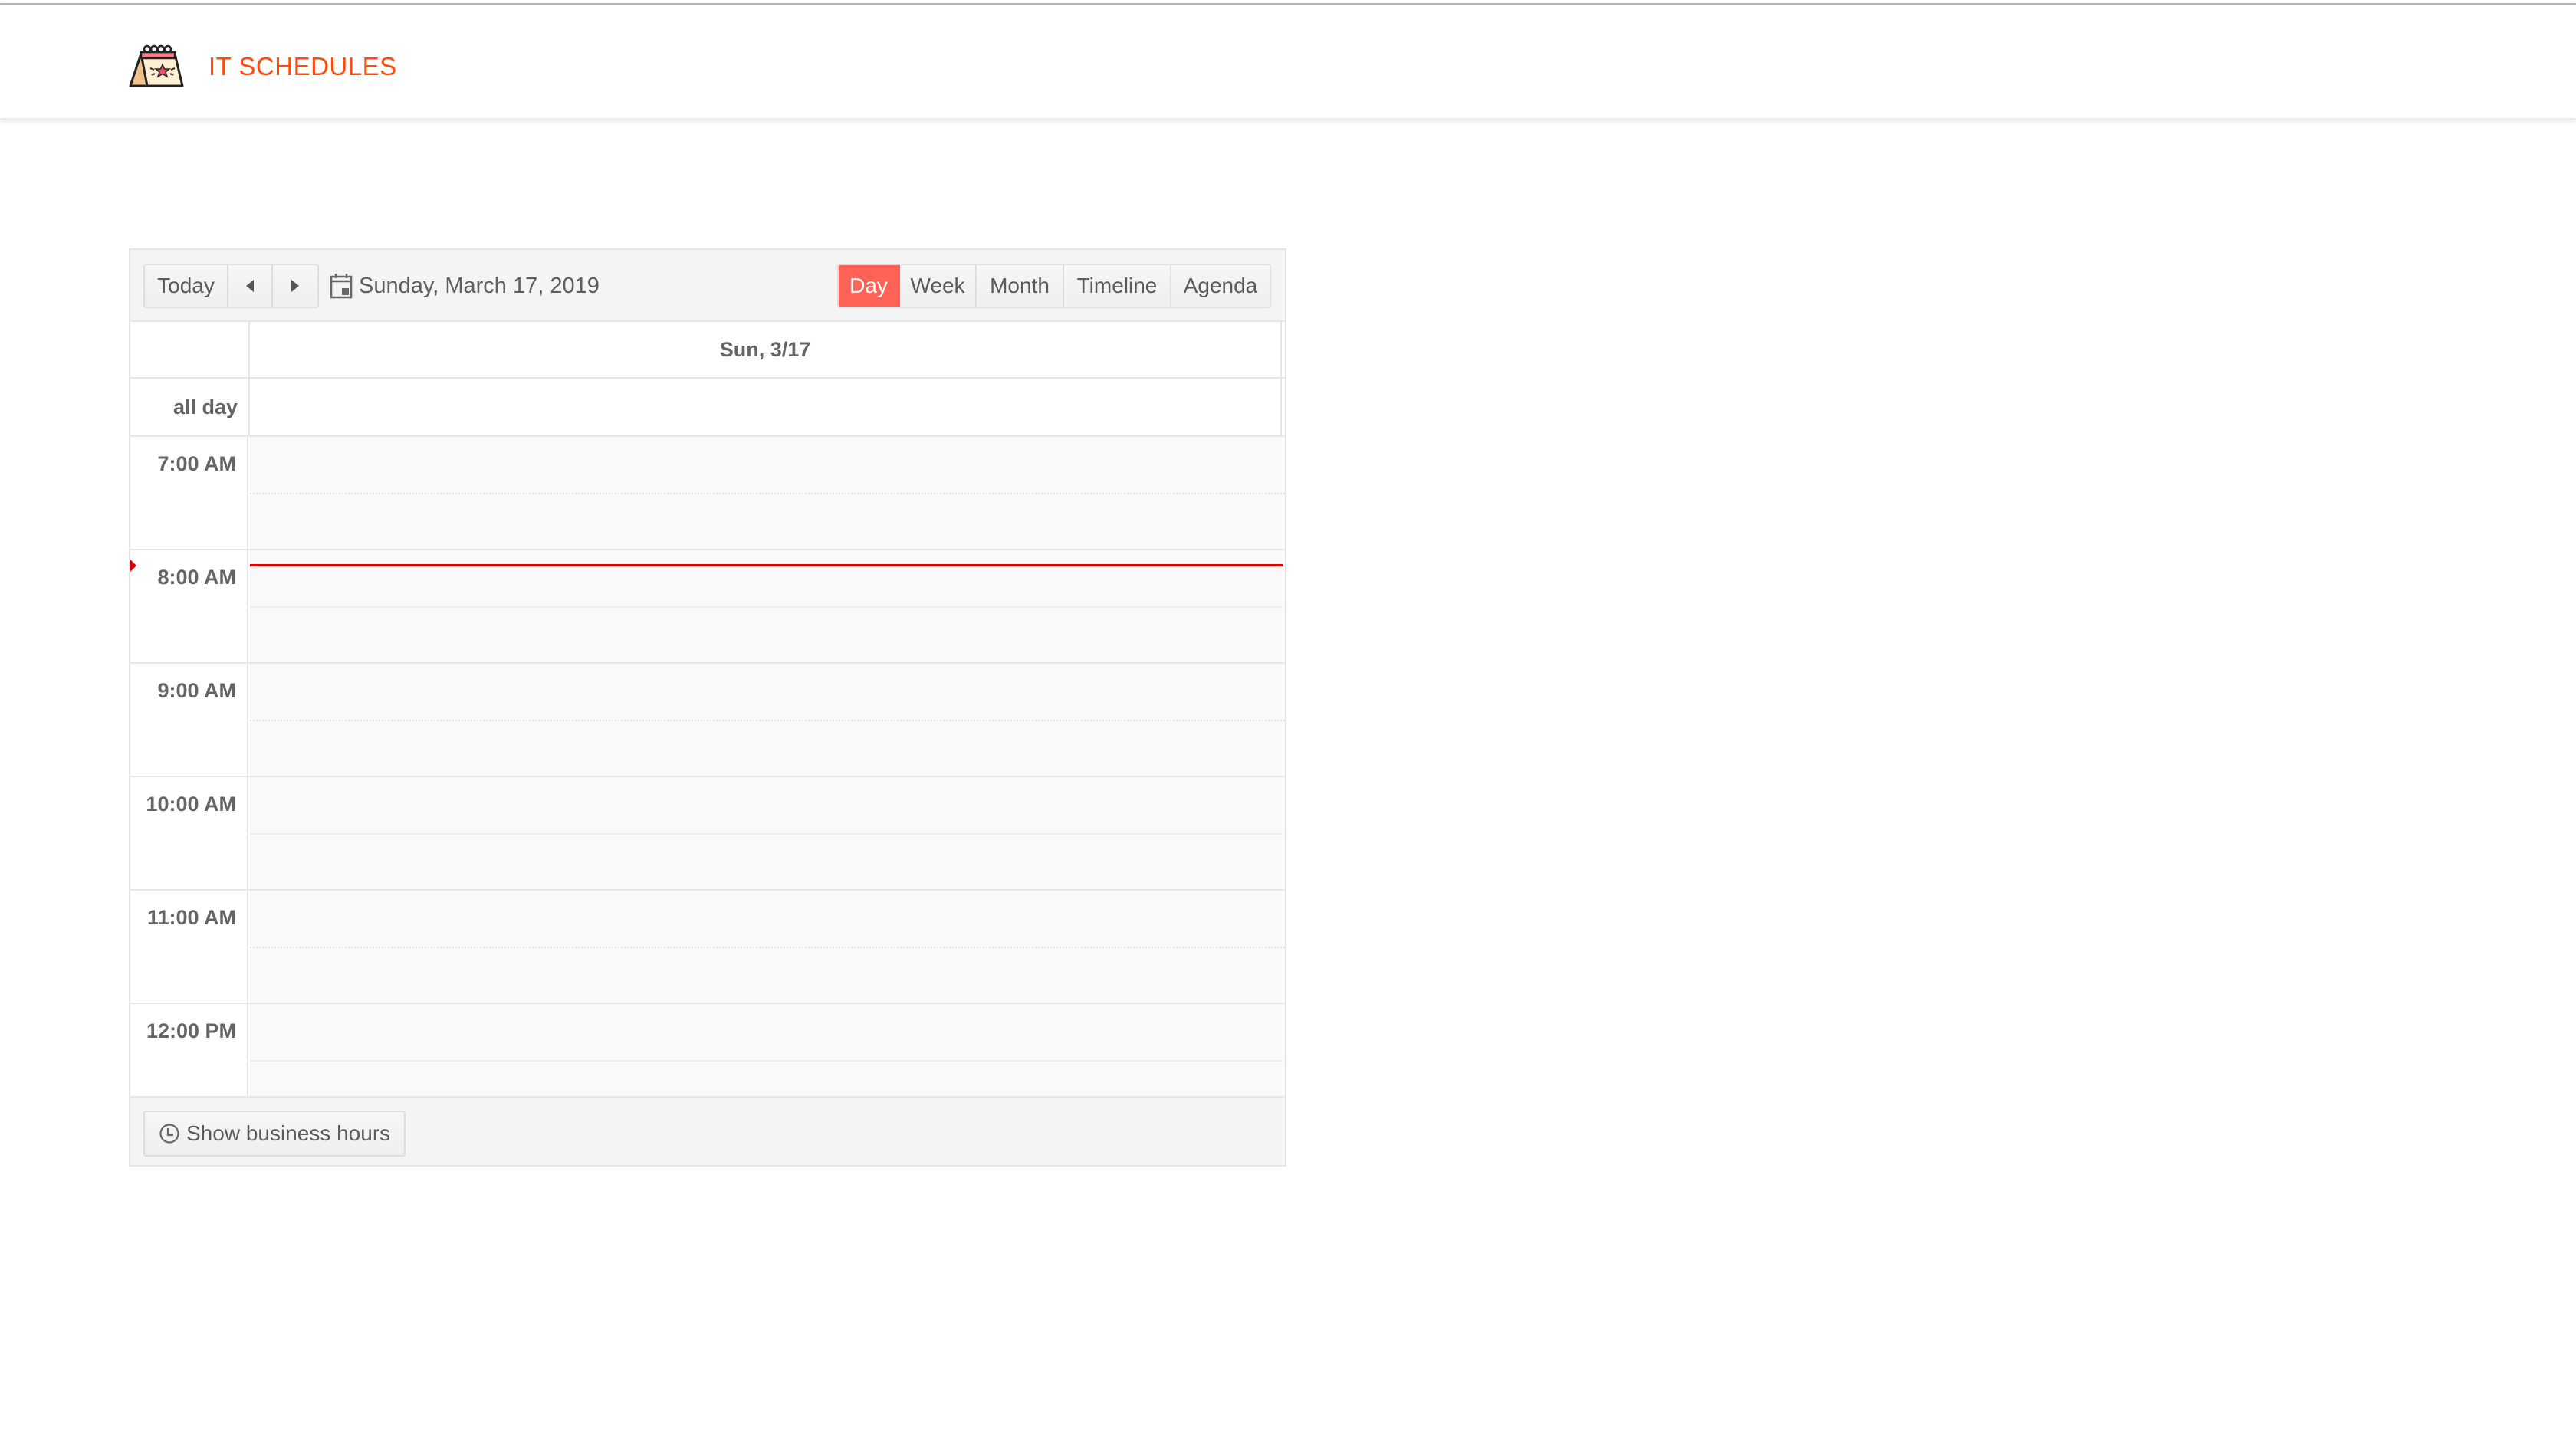 The width and height of the screenshot is (2576, 1444). I want to click on time-header-corner, so click(190, 350).